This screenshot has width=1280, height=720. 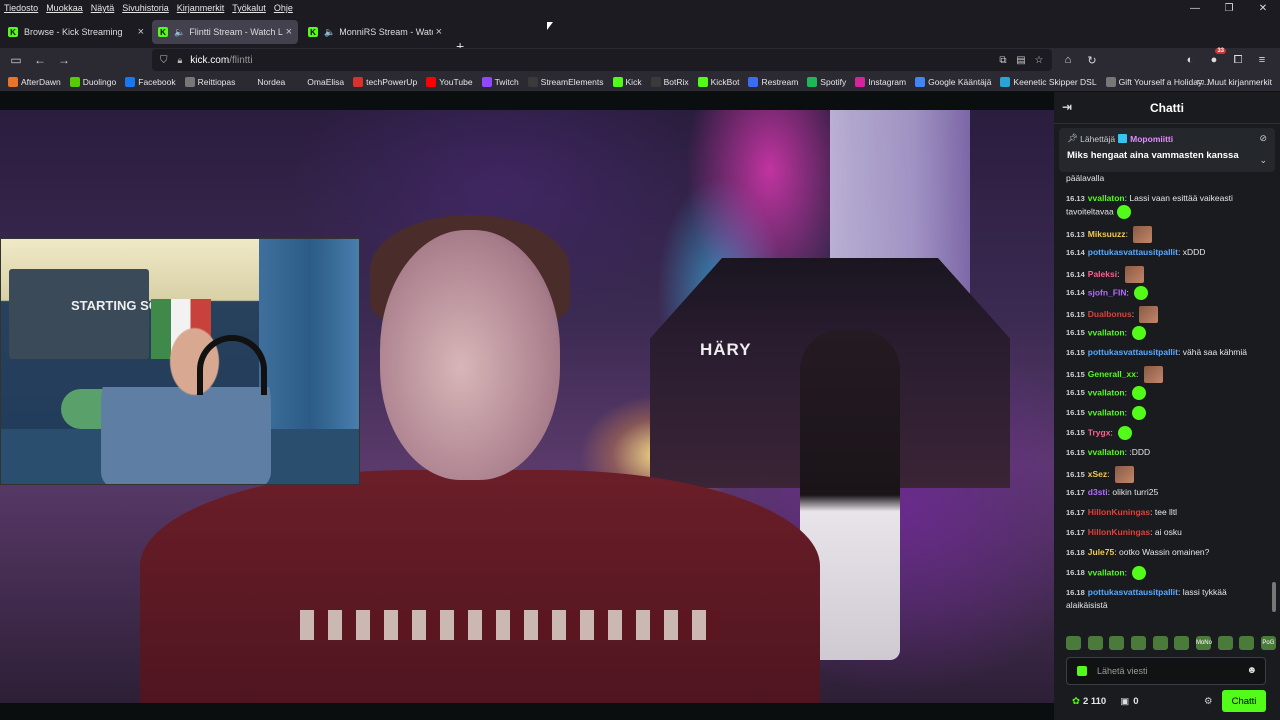 What do you see at coordinates (627, 81) in the screenshot?
I see `bookmark-item: Kick` at bounding box center [627, 81].